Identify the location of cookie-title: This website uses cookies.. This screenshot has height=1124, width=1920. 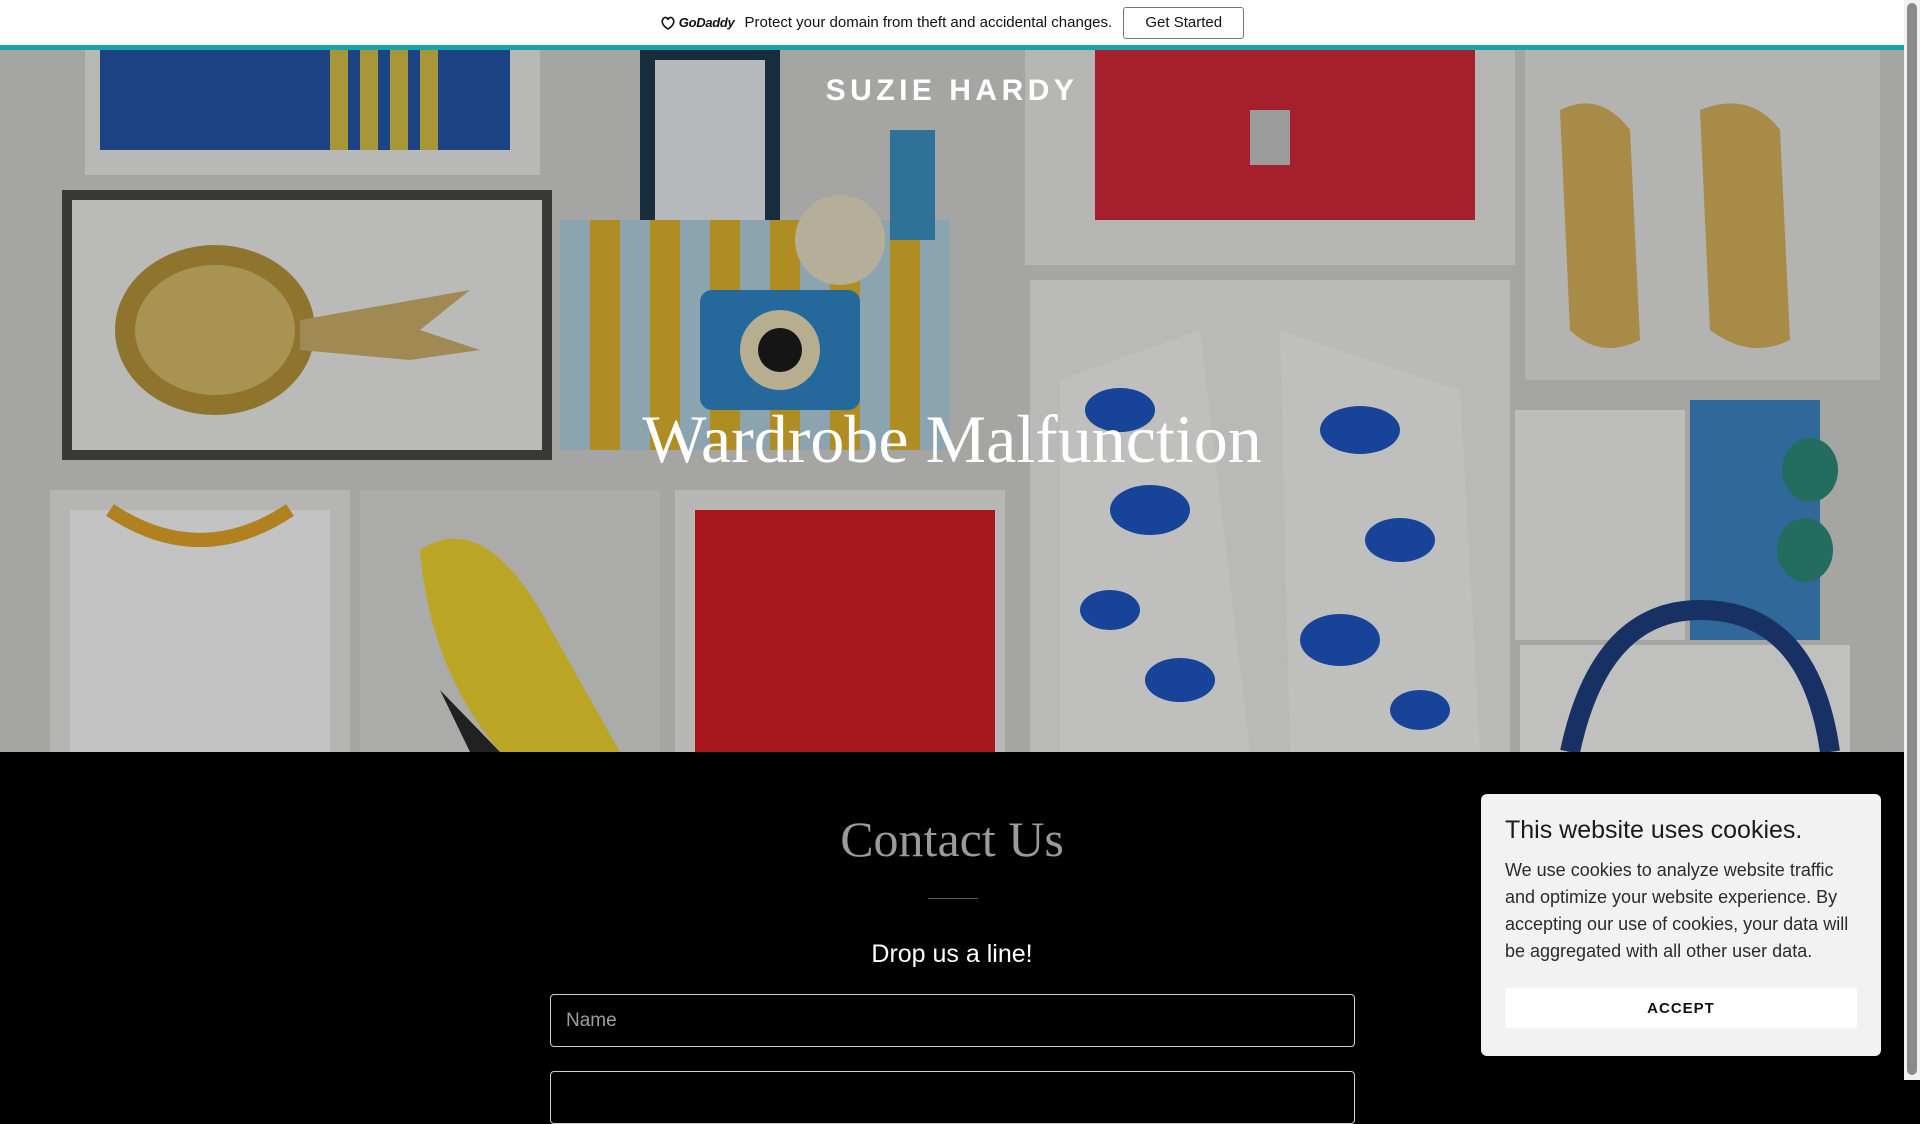
(1654, 830).